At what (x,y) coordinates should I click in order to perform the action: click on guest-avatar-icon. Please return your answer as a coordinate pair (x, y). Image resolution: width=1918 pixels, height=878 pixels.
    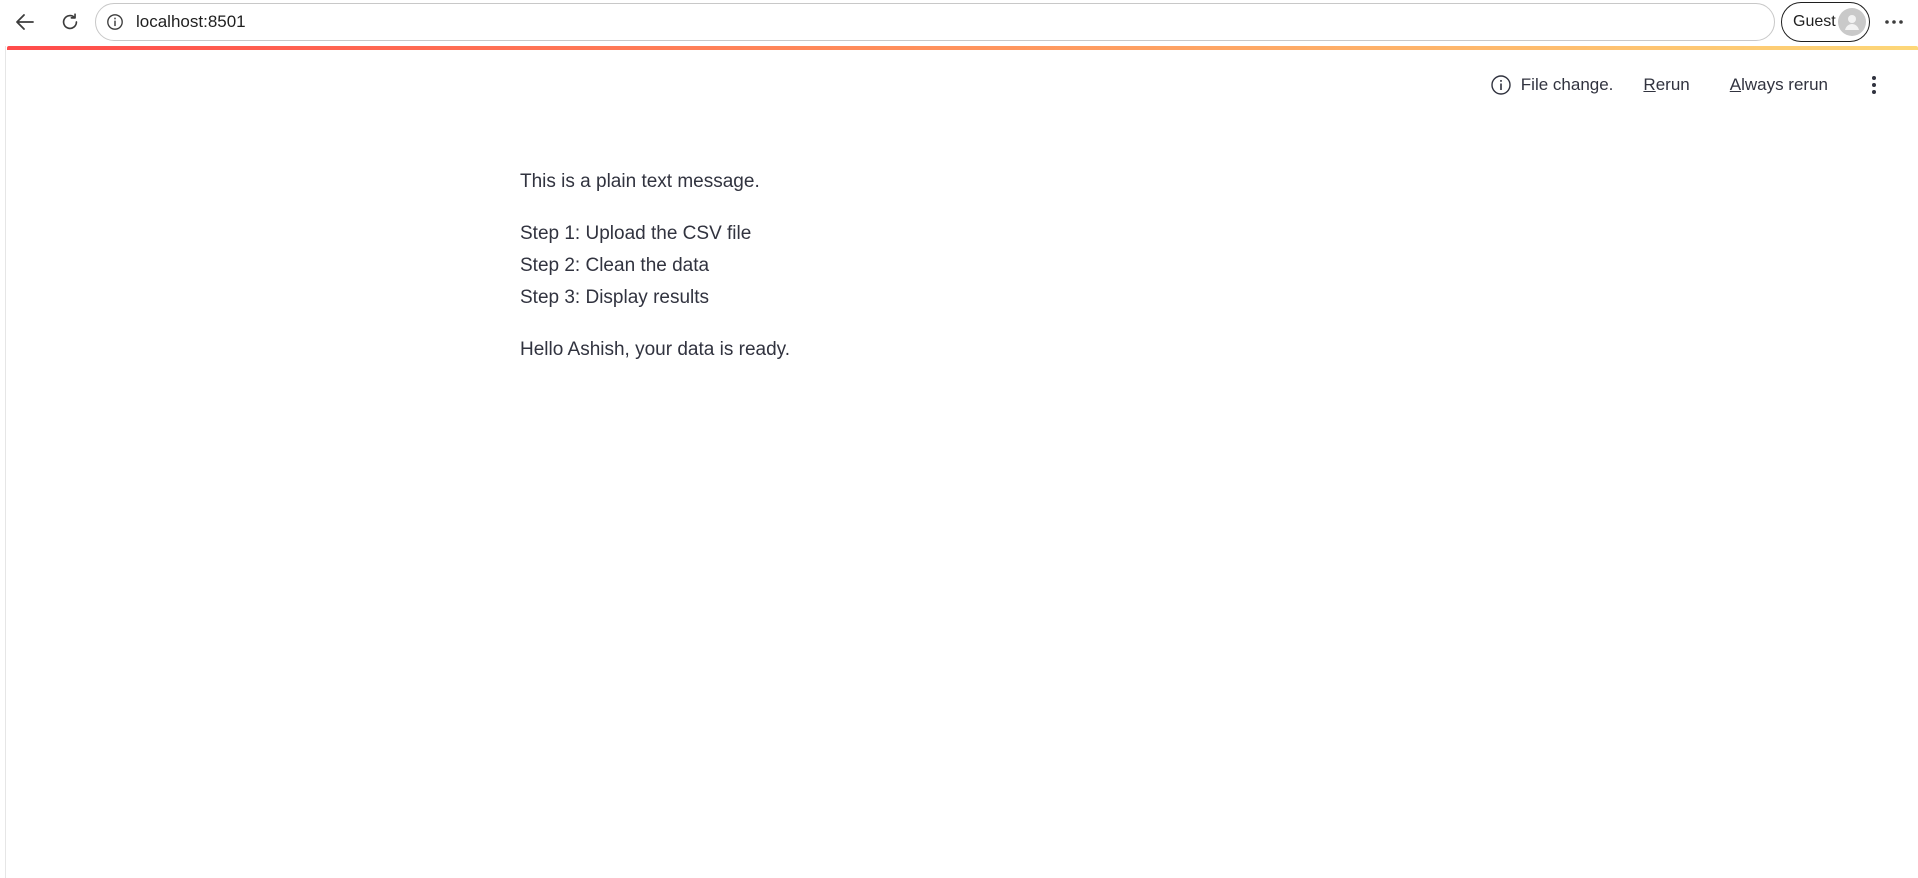
    Looking at the image, I should click on (1852, 22).